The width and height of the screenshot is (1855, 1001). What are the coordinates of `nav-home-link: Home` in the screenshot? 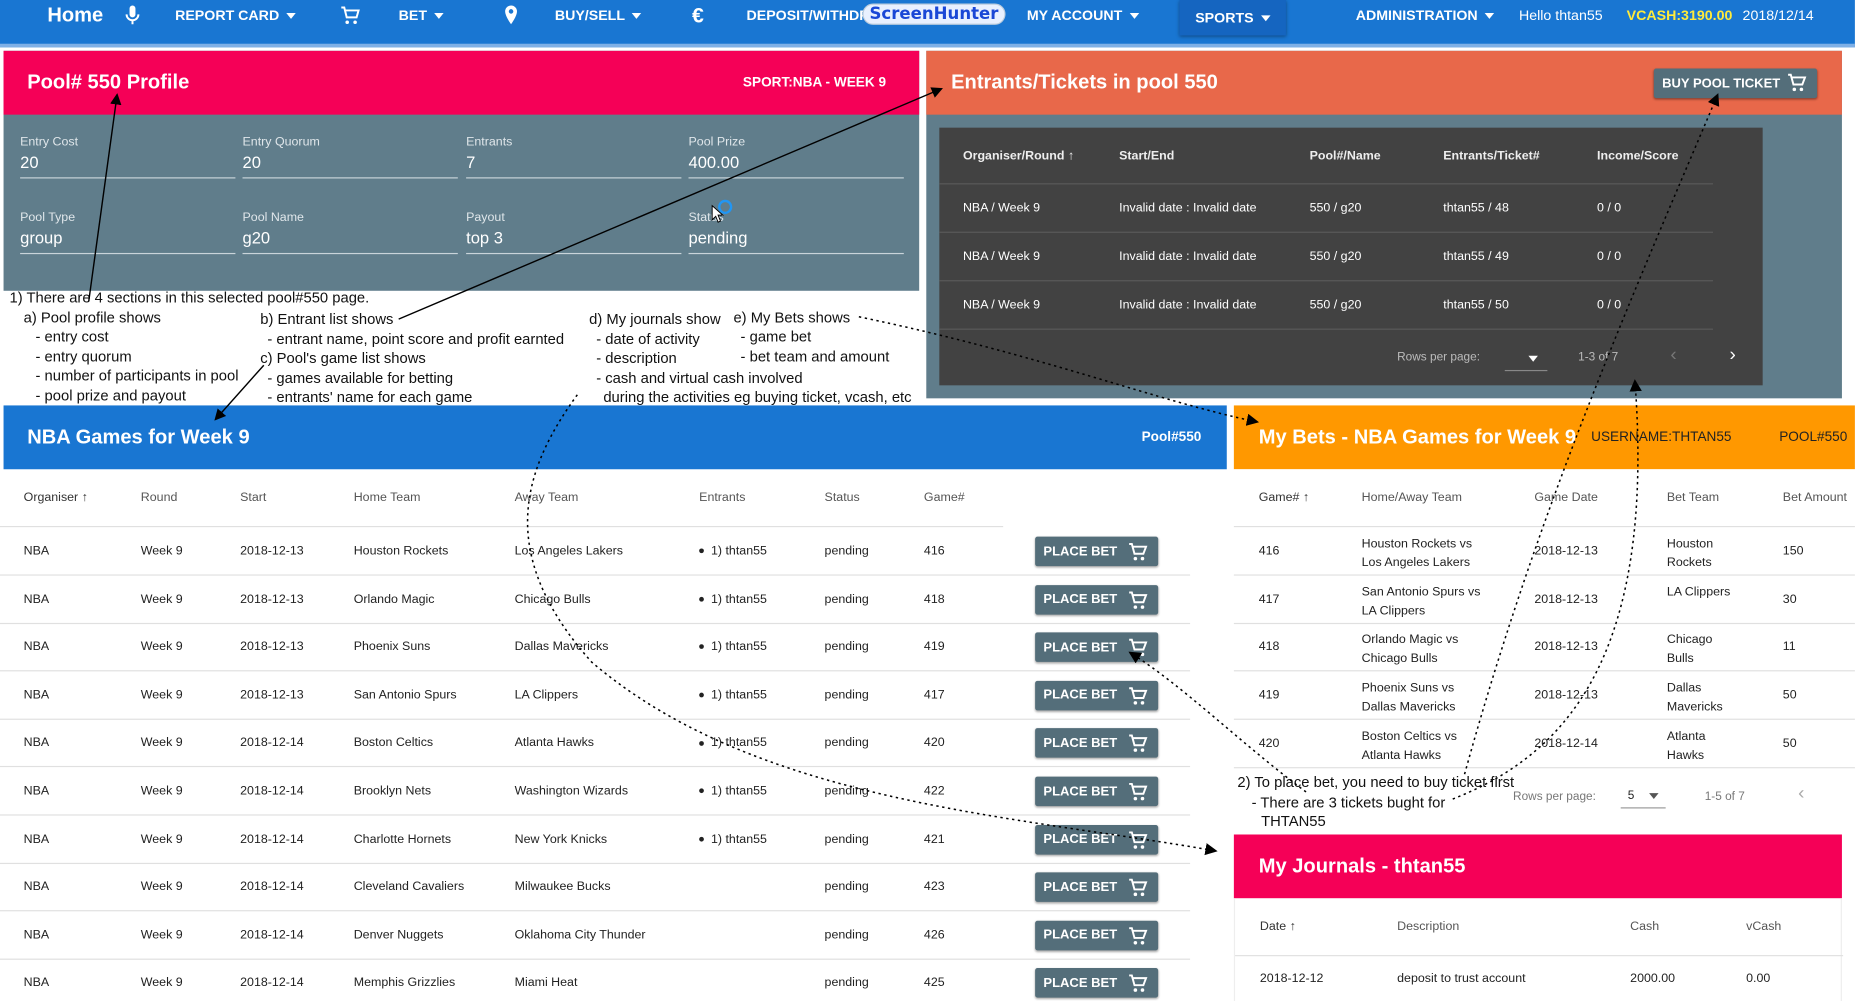 It's located at (75, 15).